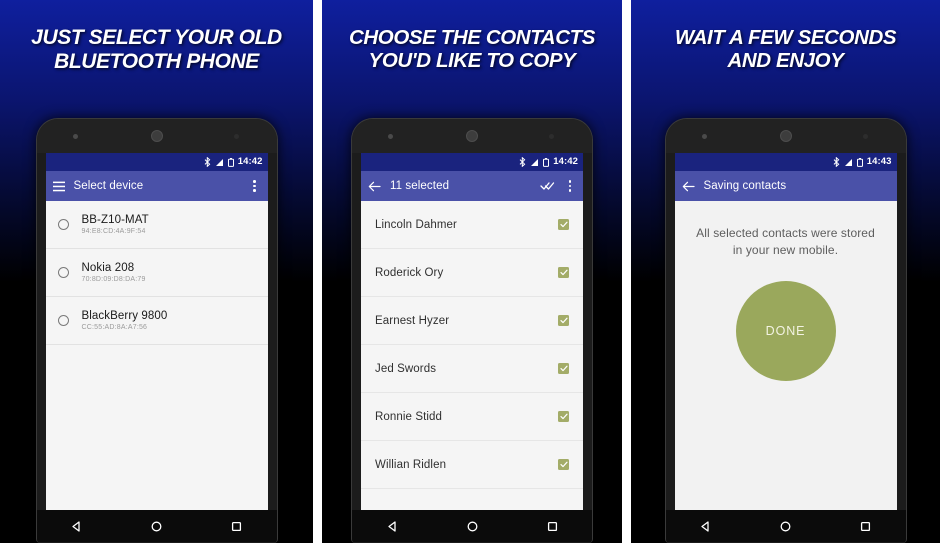  What do you see at coordinates (472, 465) in the screenshot?
I see `contact-list-item: Willian Ridlen` at bounding box center [472, 465].